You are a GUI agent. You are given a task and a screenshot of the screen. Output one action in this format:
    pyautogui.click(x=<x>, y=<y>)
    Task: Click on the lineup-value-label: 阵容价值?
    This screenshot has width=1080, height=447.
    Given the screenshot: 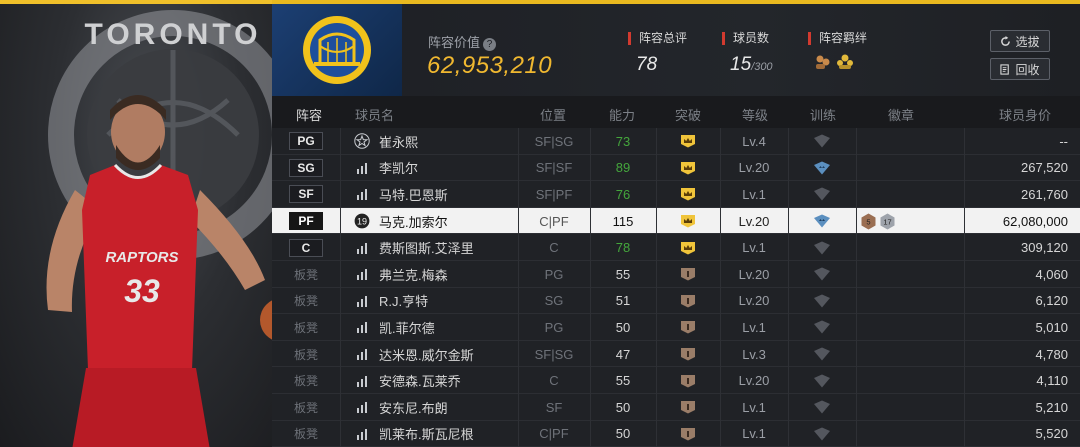 What is the action you would take?
    pyautogui.click(x=462, y=41)
    